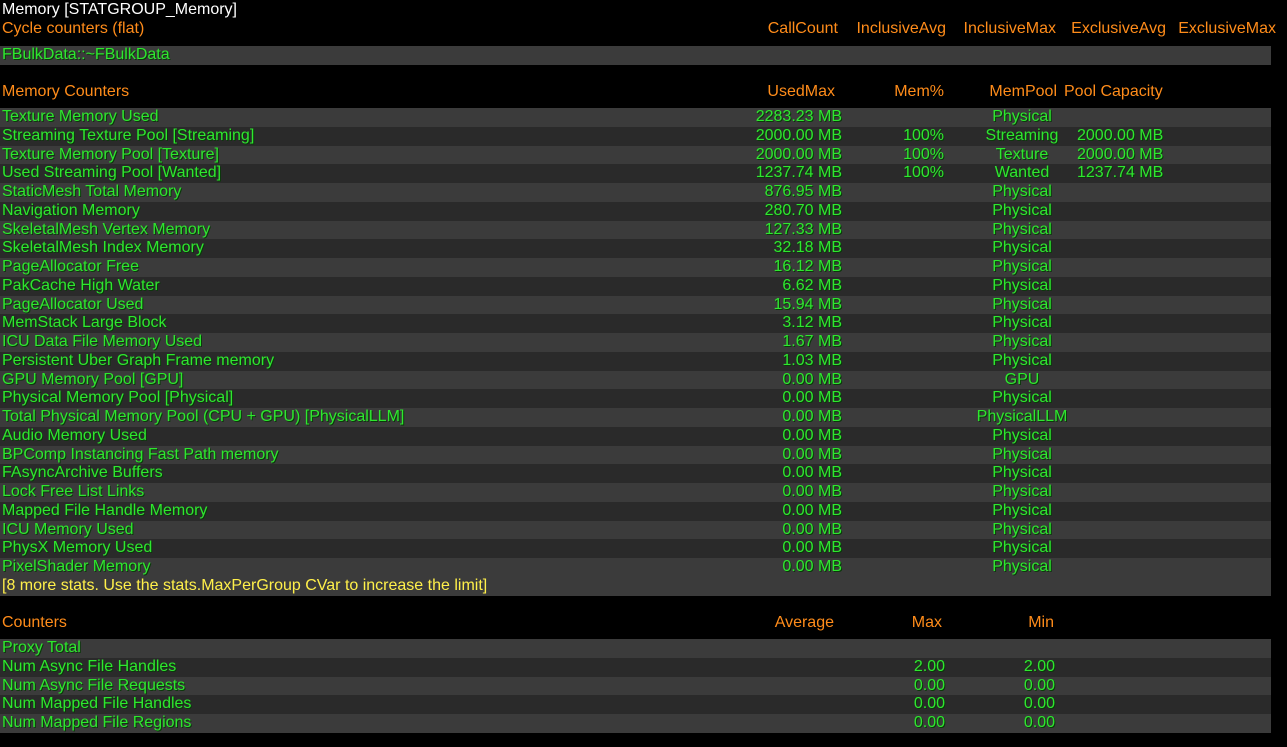 The image size is (1287, 747). Describe the element at coordinates (807, 304) in the screenshot. I see `memory-row-usedmax: 15.94 MB` at that location.